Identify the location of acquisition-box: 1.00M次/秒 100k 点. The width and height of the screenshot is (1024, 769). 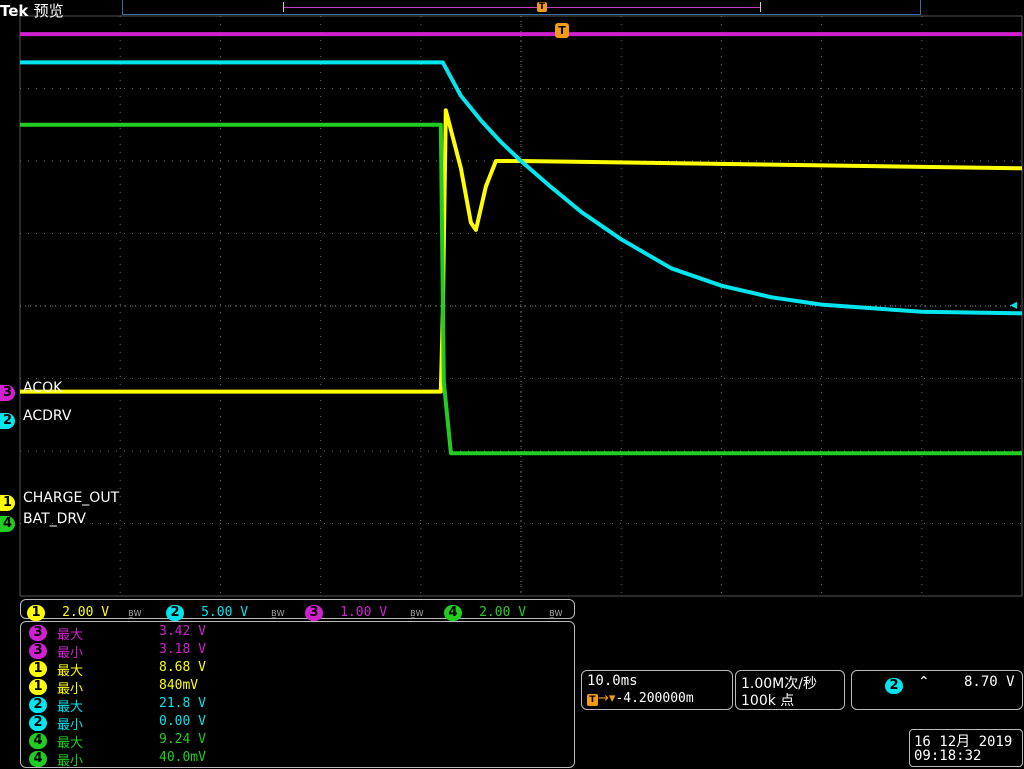
(790, 690).